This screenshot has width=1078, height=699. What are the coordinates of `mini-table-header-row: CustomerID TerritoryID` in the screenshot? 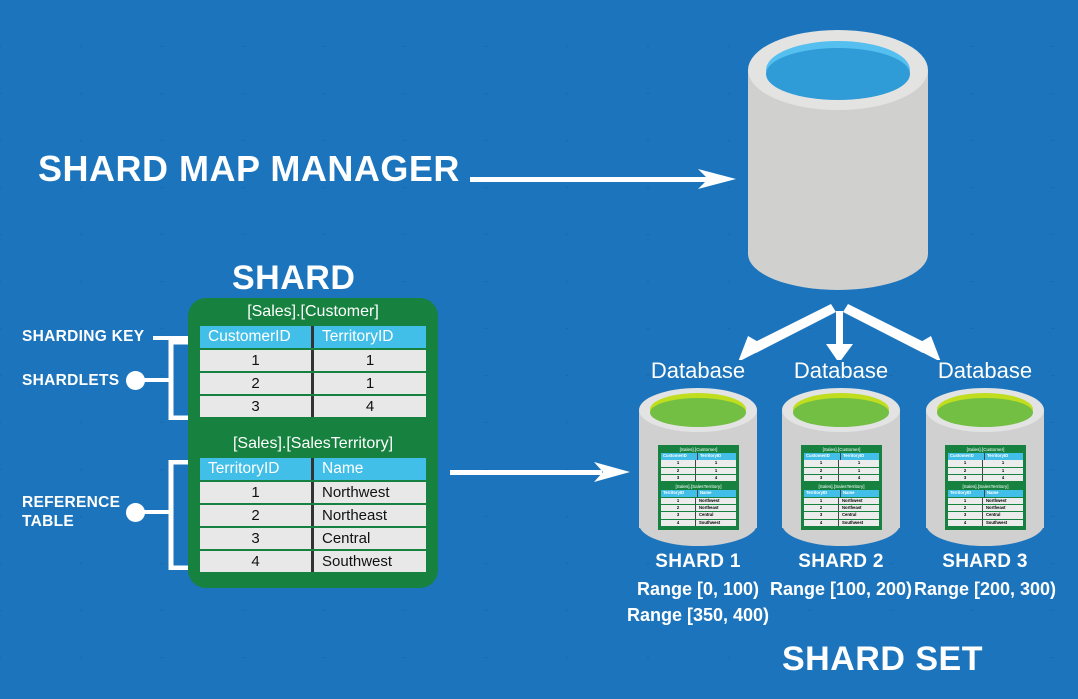 It's located at (985, 456).